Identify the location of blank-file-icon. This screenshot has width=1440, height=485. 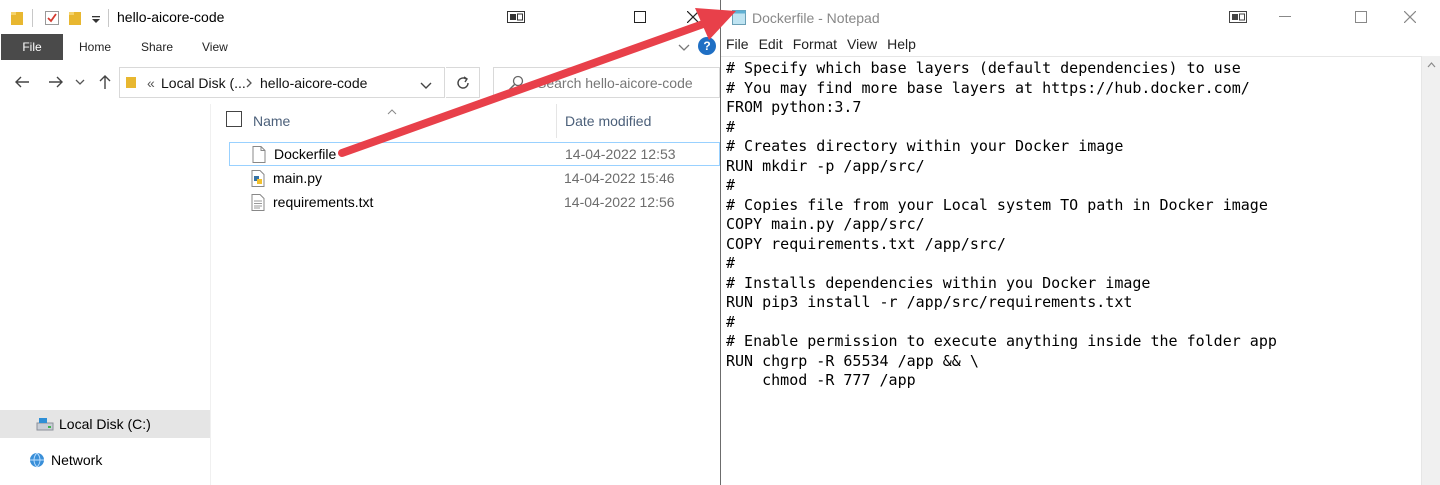
(259, 156).